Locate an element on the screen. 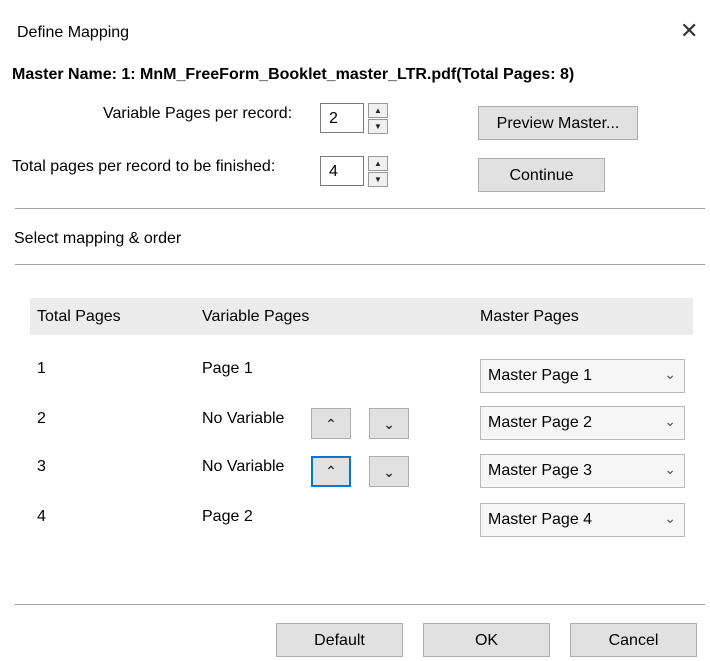 The height and width of the screenshot is (661, 710). section-label: Select mapping & order is located at coordinates (98, 238).